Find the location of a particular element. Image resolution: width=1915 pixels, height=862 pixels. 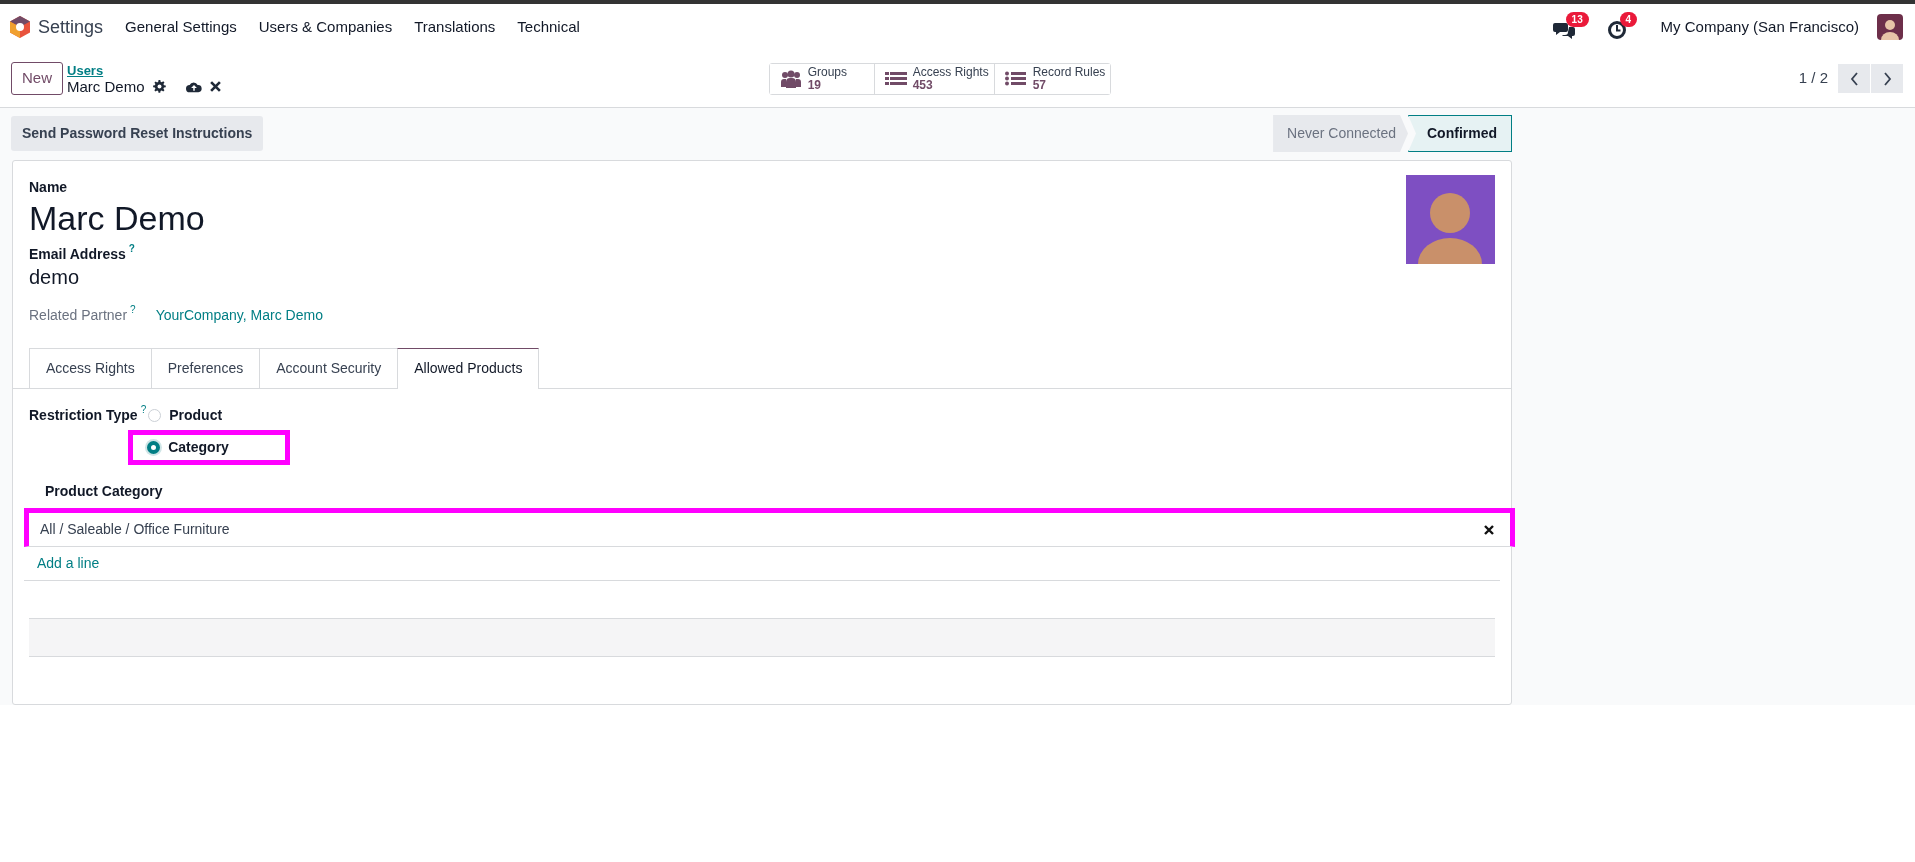

breadcrumb-link: Users is located at coordinates (144, 70).